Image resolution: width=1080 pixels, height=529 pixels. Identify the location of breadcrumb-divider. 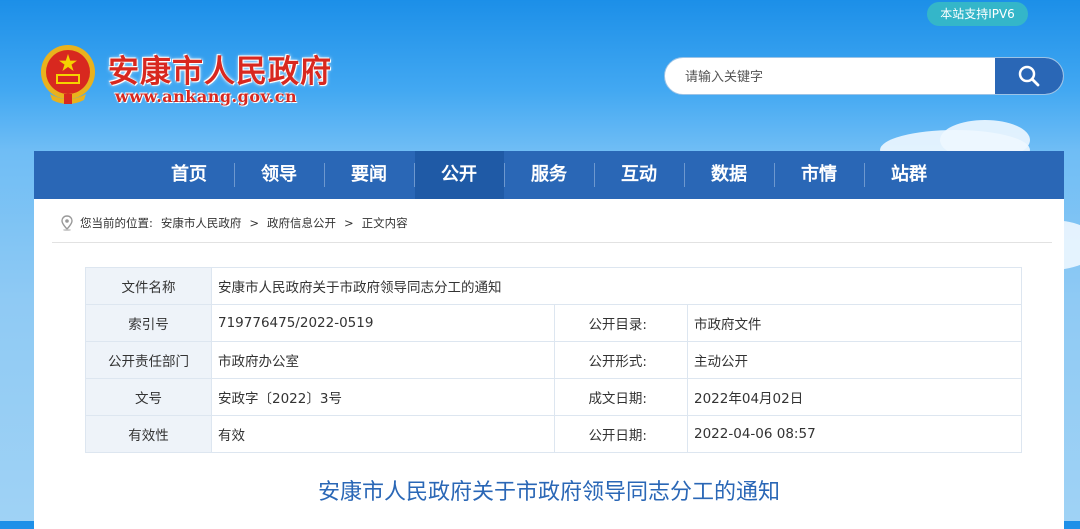
(552, 242).